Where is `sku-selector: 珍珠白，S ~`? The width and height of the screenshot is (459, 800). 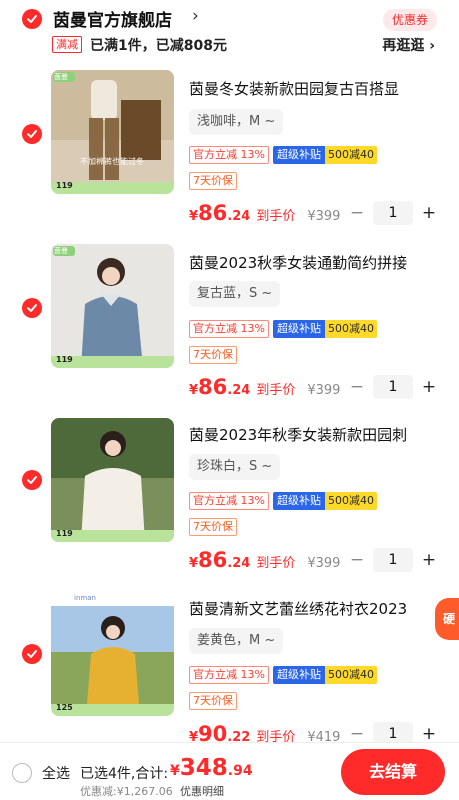
sku-selector: 珍珠白，S ~ is located at coordinates (235, 467).